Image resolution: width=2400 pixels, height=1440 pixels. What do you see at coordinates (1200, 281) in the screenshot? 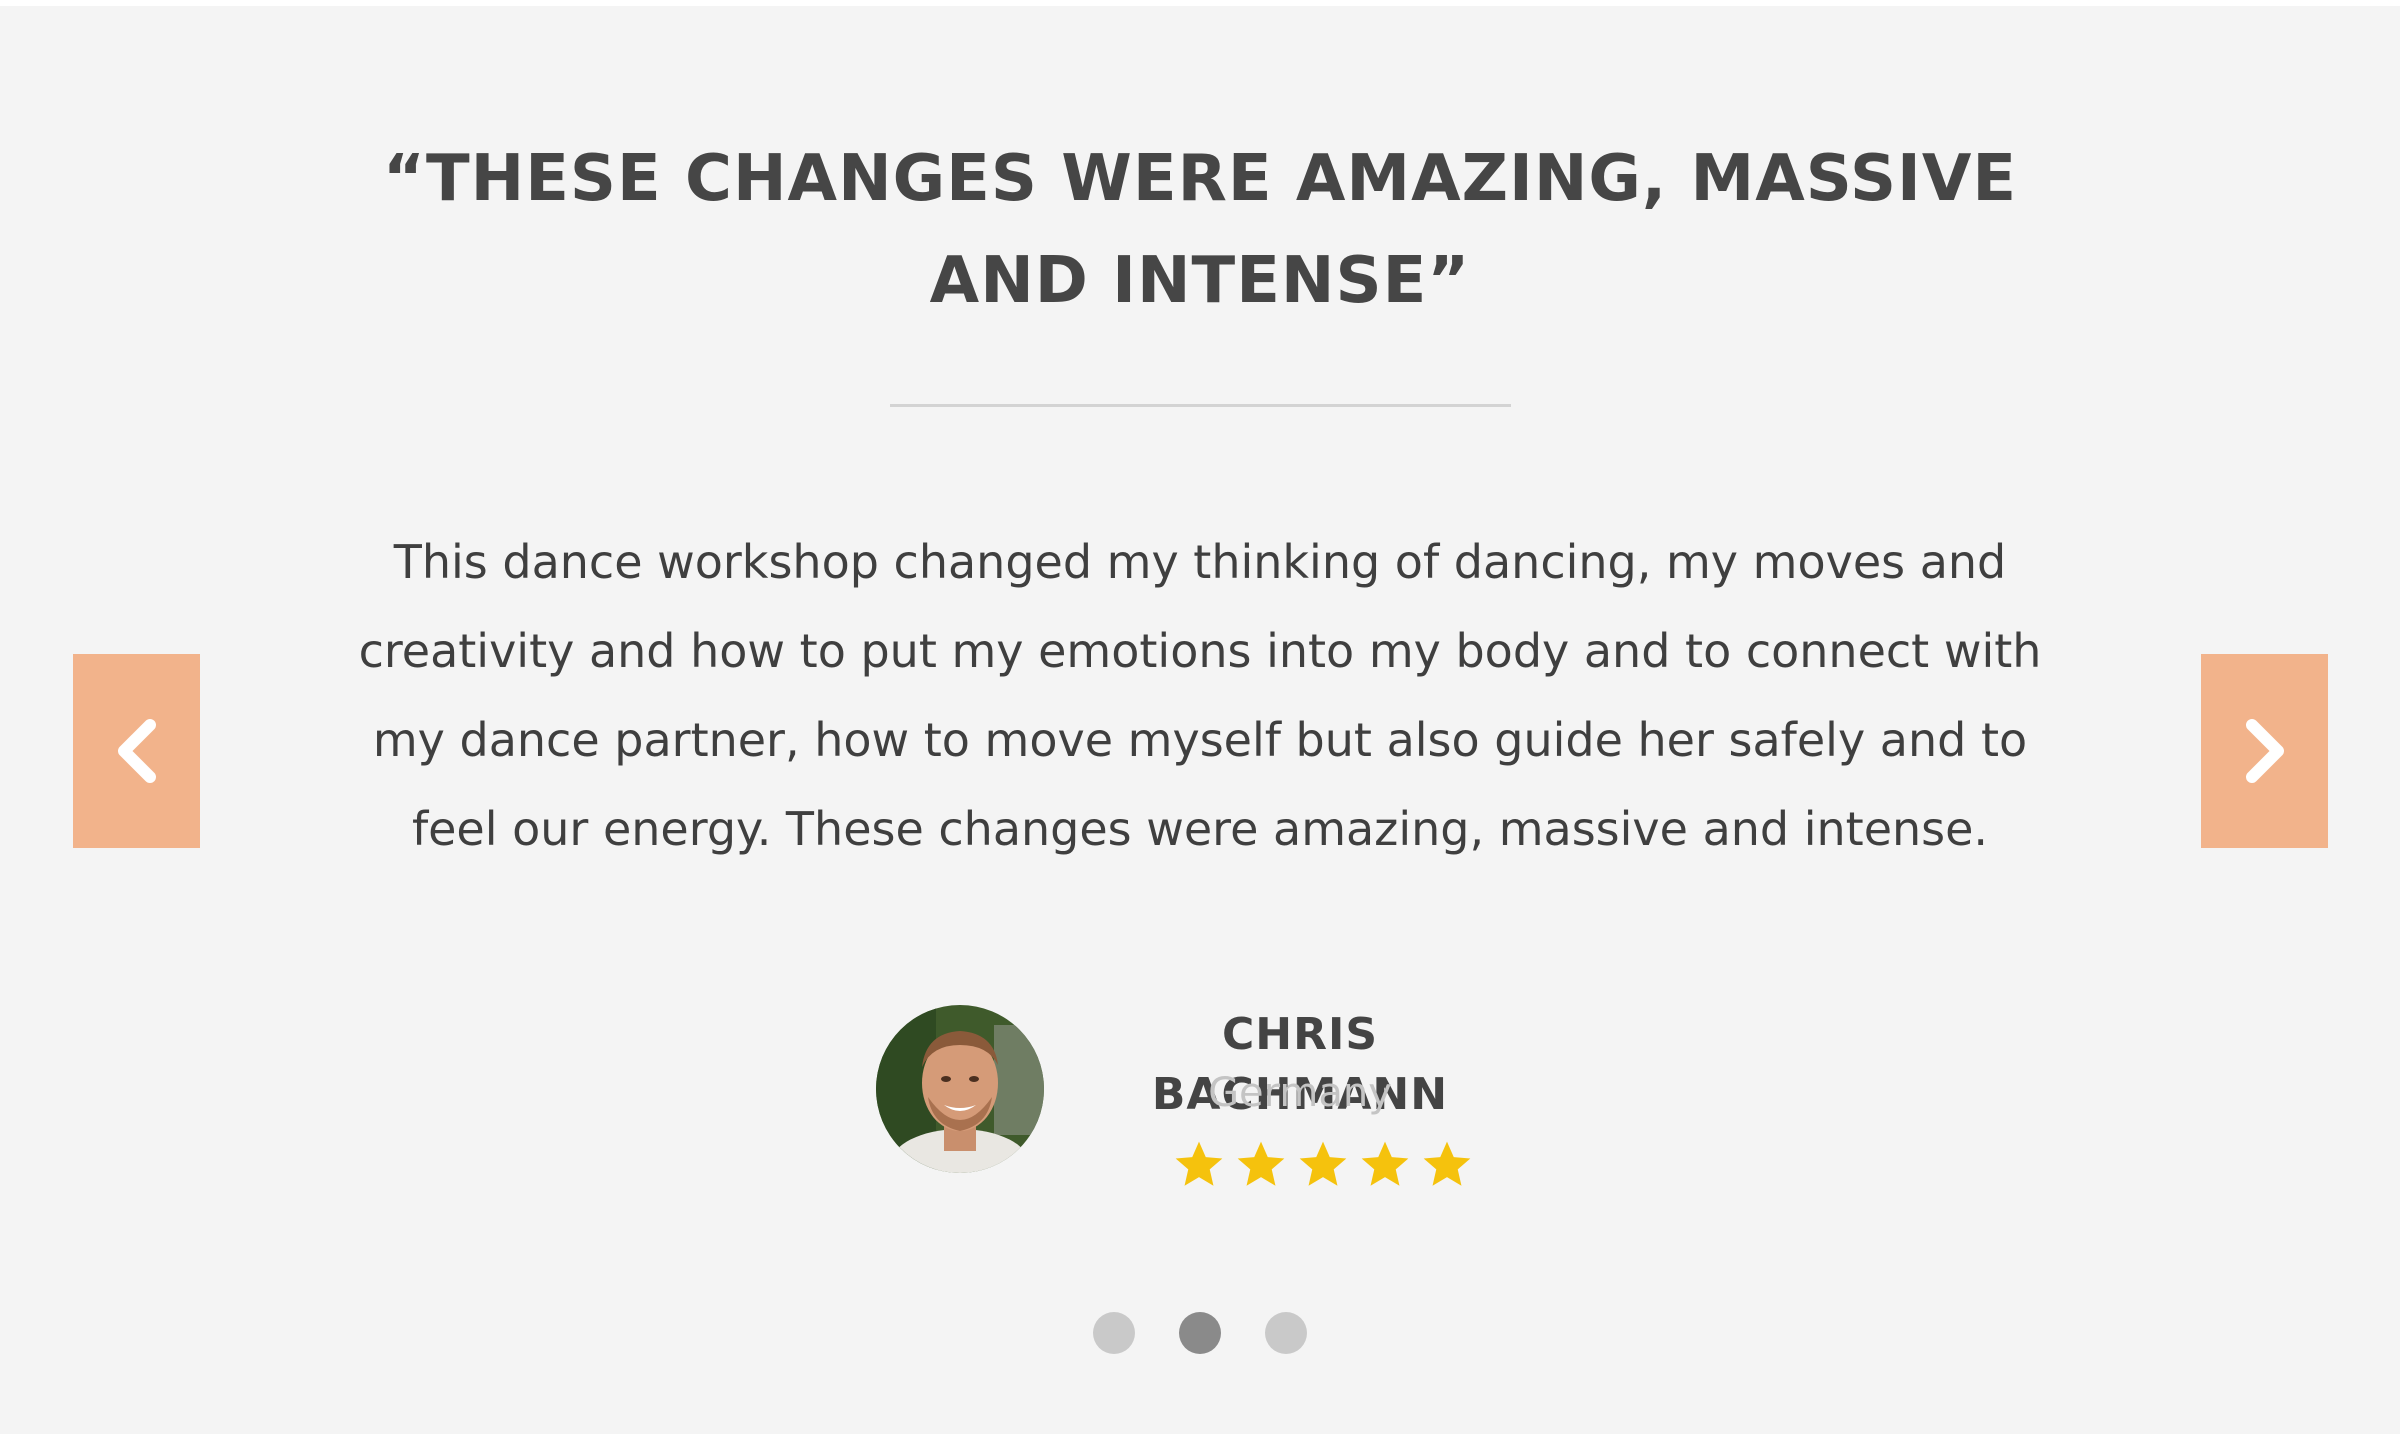
I see `headline-line-2: AND INTENSE”` at bounding box center [1200, 281].